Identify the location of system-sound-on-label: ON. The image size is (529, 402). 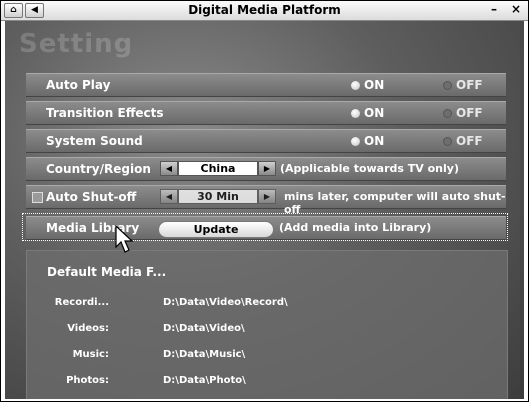
(374, 141).